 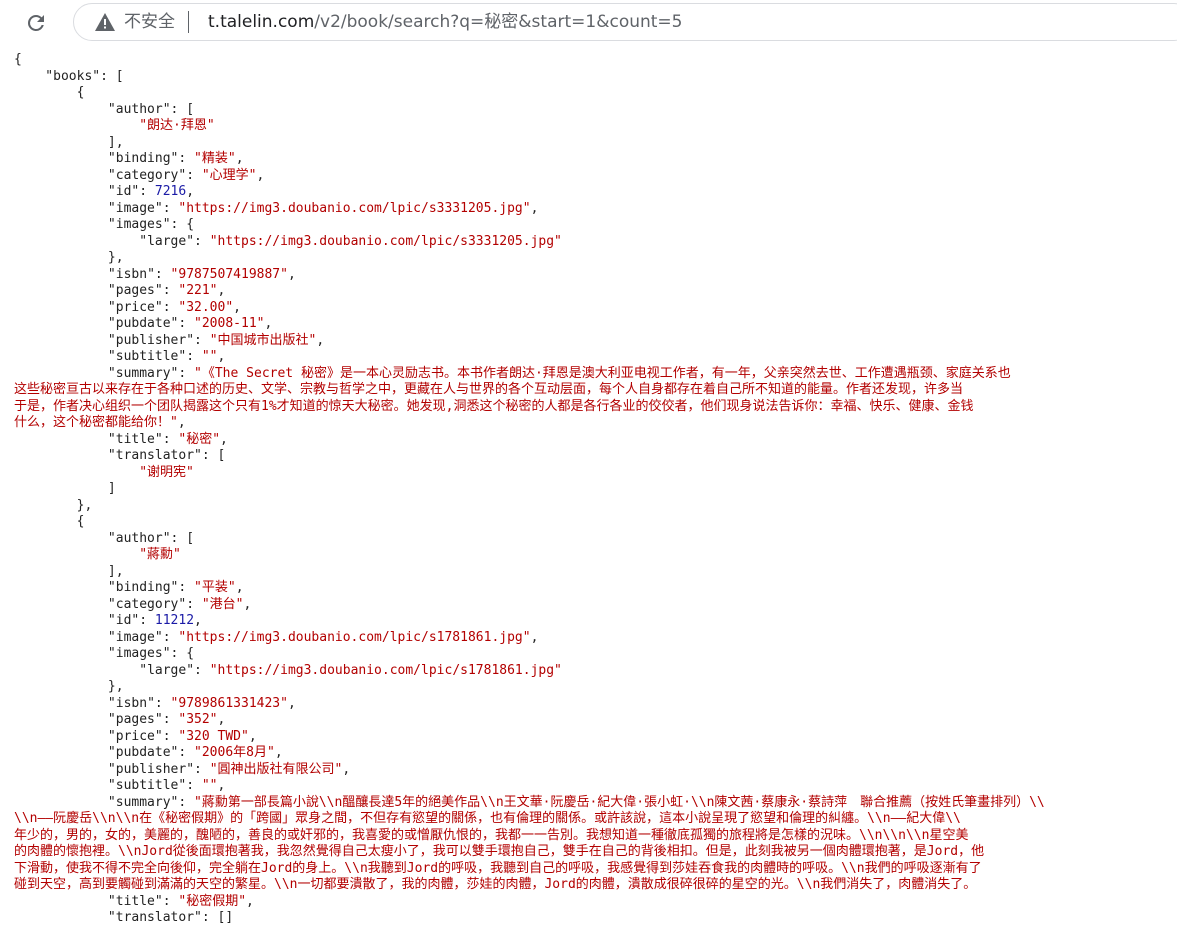 I want to click on json-line: 什么，这个秘密都能给你！",, so click(x=529, y=423).